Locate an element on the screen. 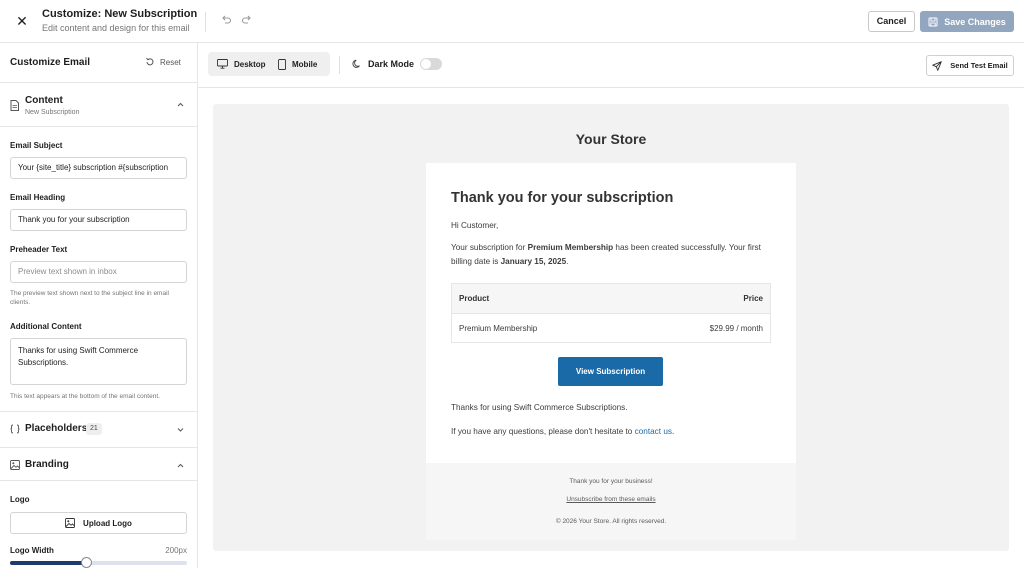  store-name: Your Store is located at coordinates (611, 139).